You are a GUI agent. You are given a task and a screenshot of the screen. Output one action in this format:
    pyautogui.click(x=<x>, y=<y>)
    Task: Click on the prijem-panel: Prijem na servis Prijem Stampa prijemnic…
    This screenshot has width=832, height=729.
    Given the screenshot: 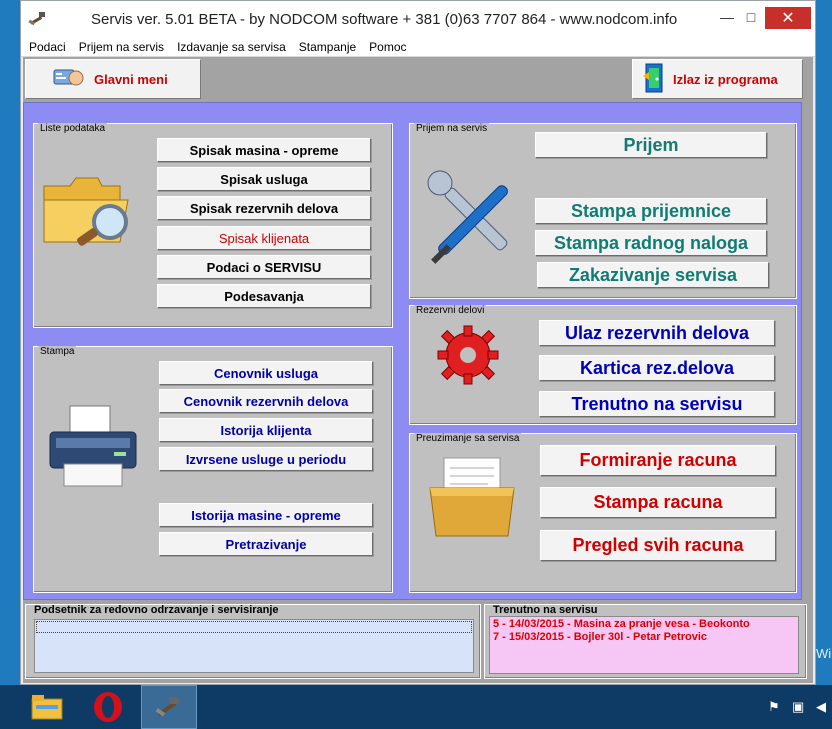 What is the action you would take?
    pyautogui.click(x=603, y=211)
    